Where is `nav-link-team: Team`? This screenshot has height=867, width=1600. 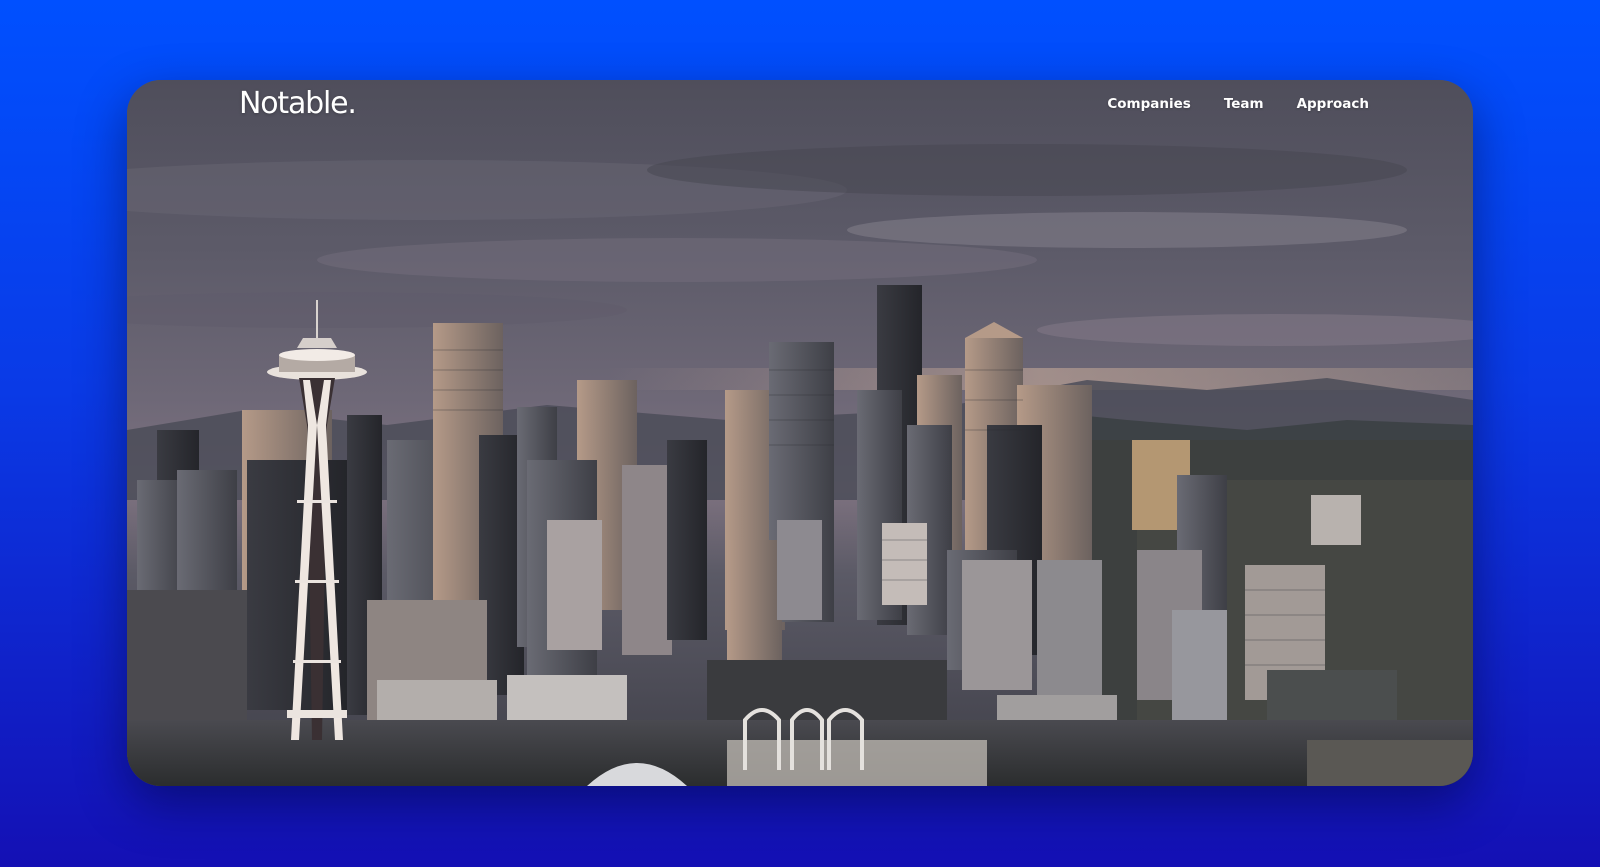 nav-link-team: Team is located at coordinates (1244, 104).